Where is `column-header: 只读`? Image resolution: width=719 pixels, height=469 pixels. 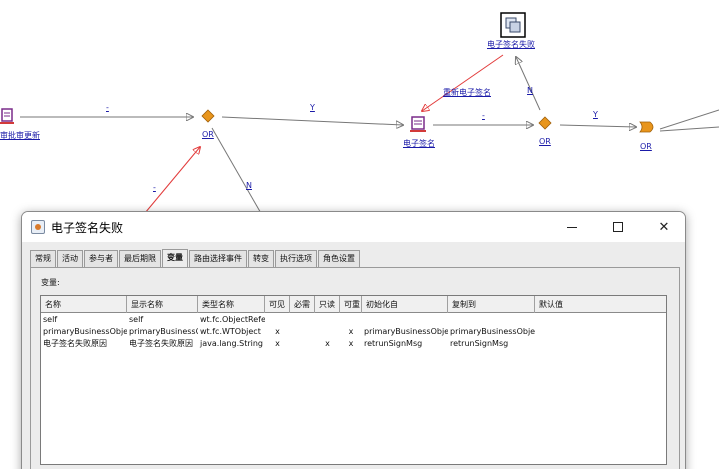
column-header: 只读 is located at coordinates (327, 304).